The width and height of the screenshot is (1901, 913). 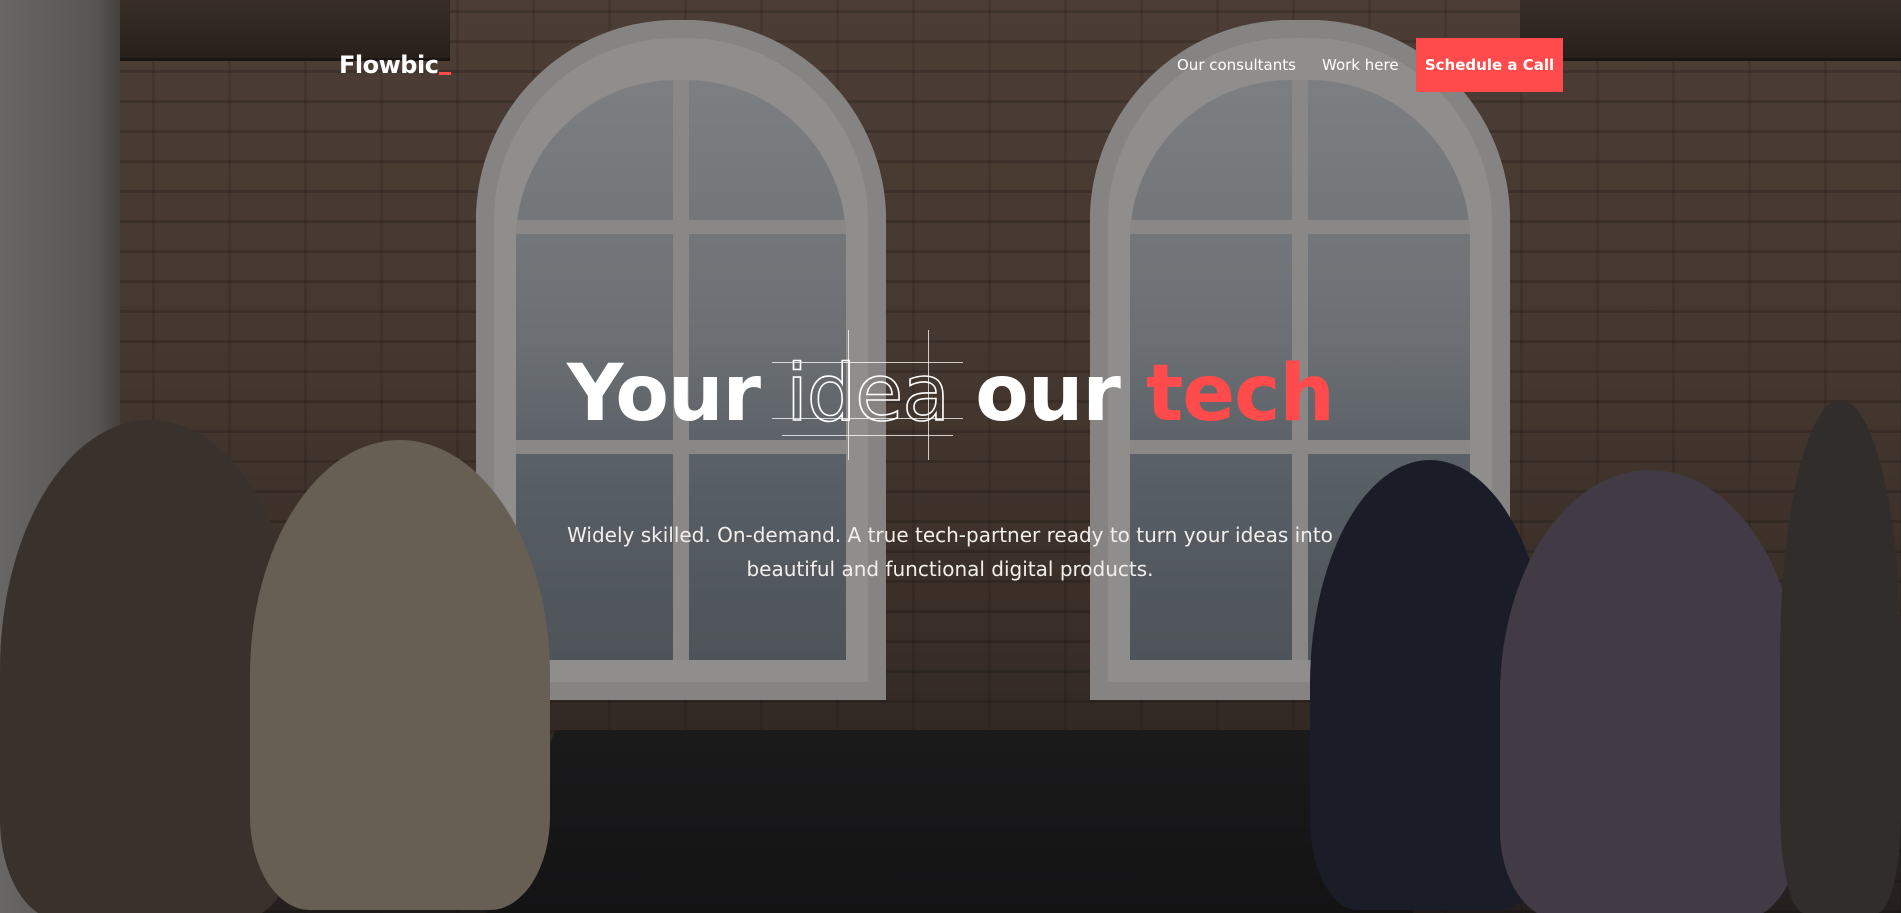 What do you see at coordinates (389, 65) in the screenshot?
I see `logo-text: Flowbic` at bounding box center [389, 65].